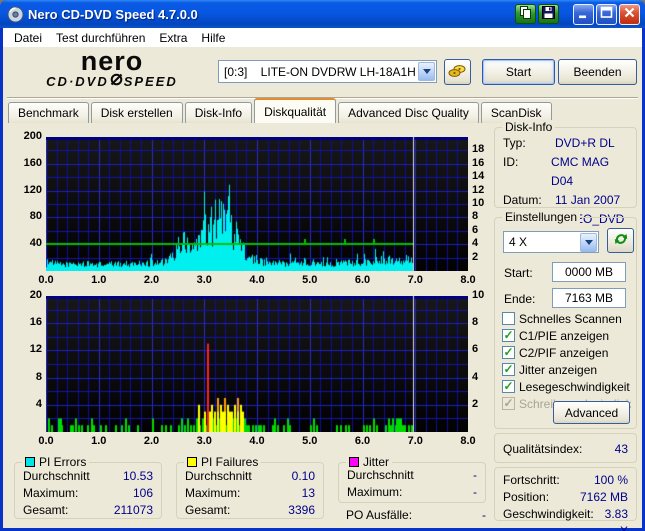 The image size is (645, 531). Describe the element at coordinates (520, 299) in the screenshot. I see `end-position-label: Ende:` at that location.